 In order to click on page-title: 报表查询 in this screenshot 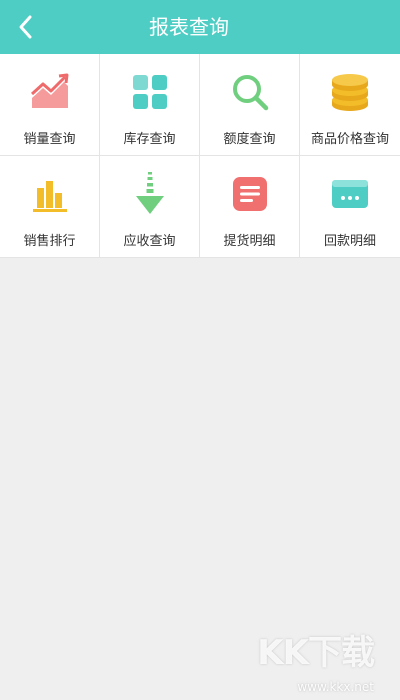, I will do `click(189, 27)`.